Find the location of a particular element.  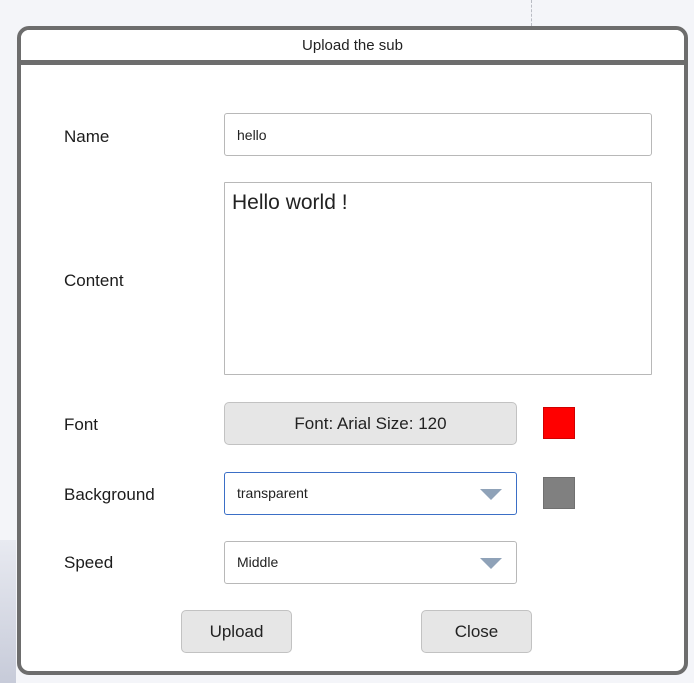

speed-select-value: Middle is located at coordinates (258, 562).